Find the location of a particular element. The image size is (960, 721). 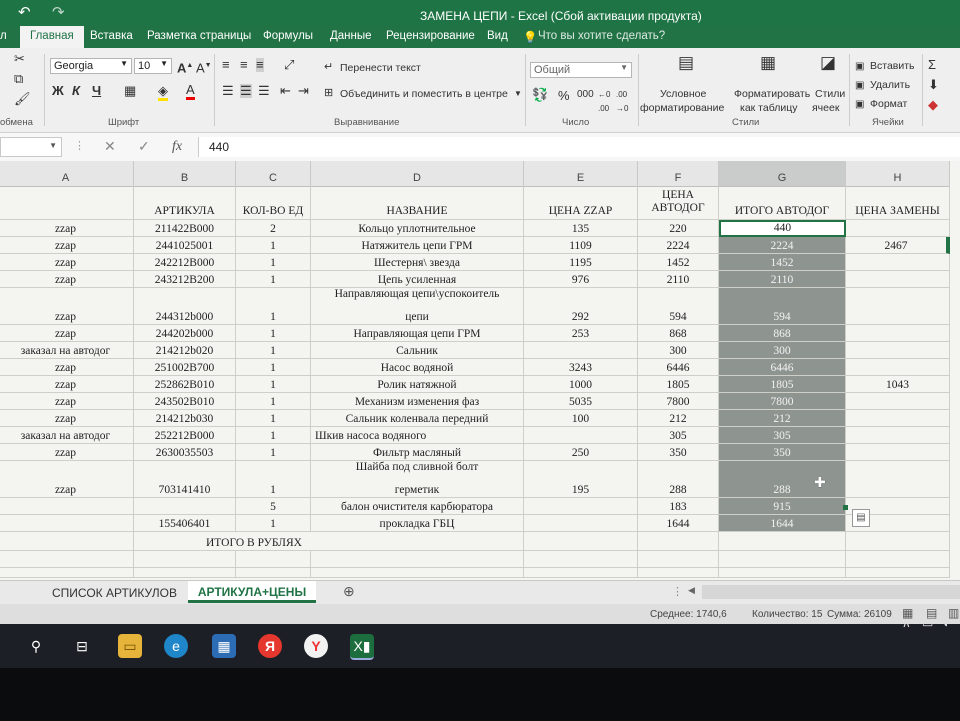

cell-f6: 868 is located at coordinates (678, 333).